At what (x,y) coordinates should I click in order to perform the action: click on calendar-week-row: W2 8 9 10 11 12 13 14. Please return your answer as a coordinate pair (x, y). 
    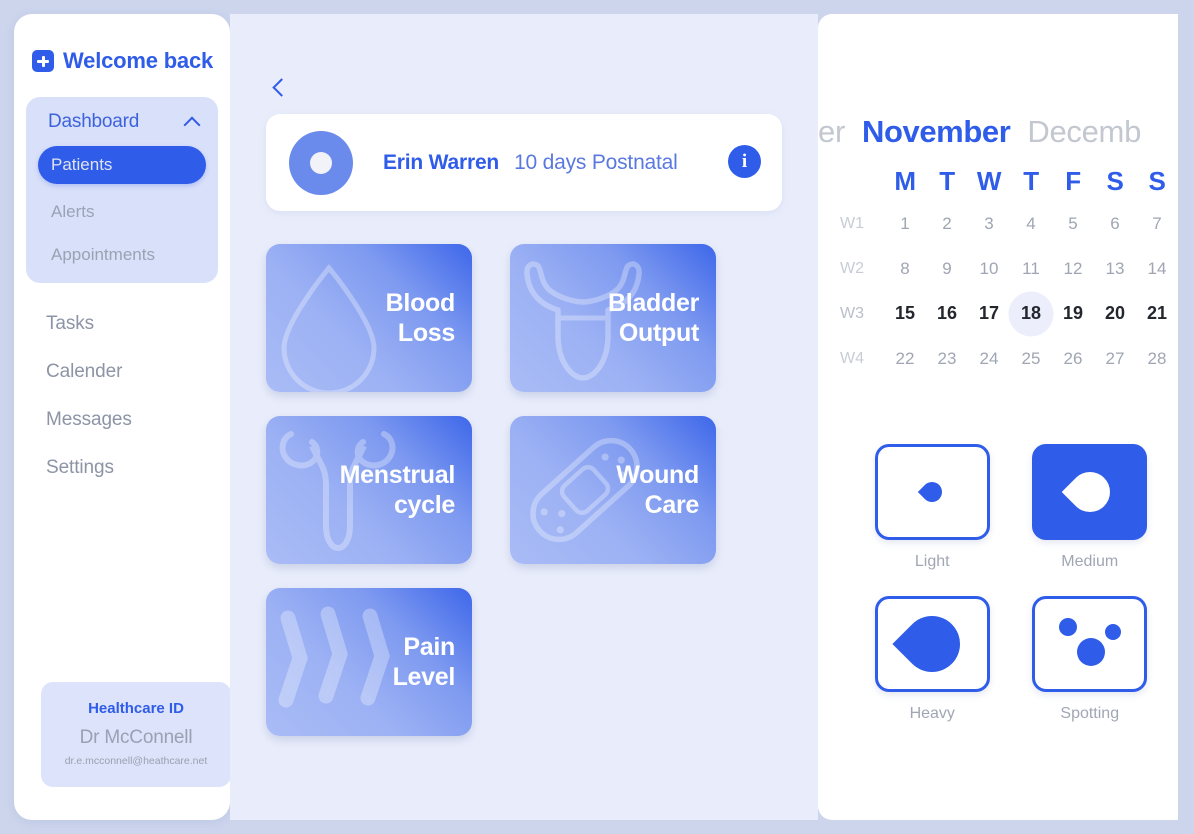
    Looking at the image, I should click on (1009, 268).